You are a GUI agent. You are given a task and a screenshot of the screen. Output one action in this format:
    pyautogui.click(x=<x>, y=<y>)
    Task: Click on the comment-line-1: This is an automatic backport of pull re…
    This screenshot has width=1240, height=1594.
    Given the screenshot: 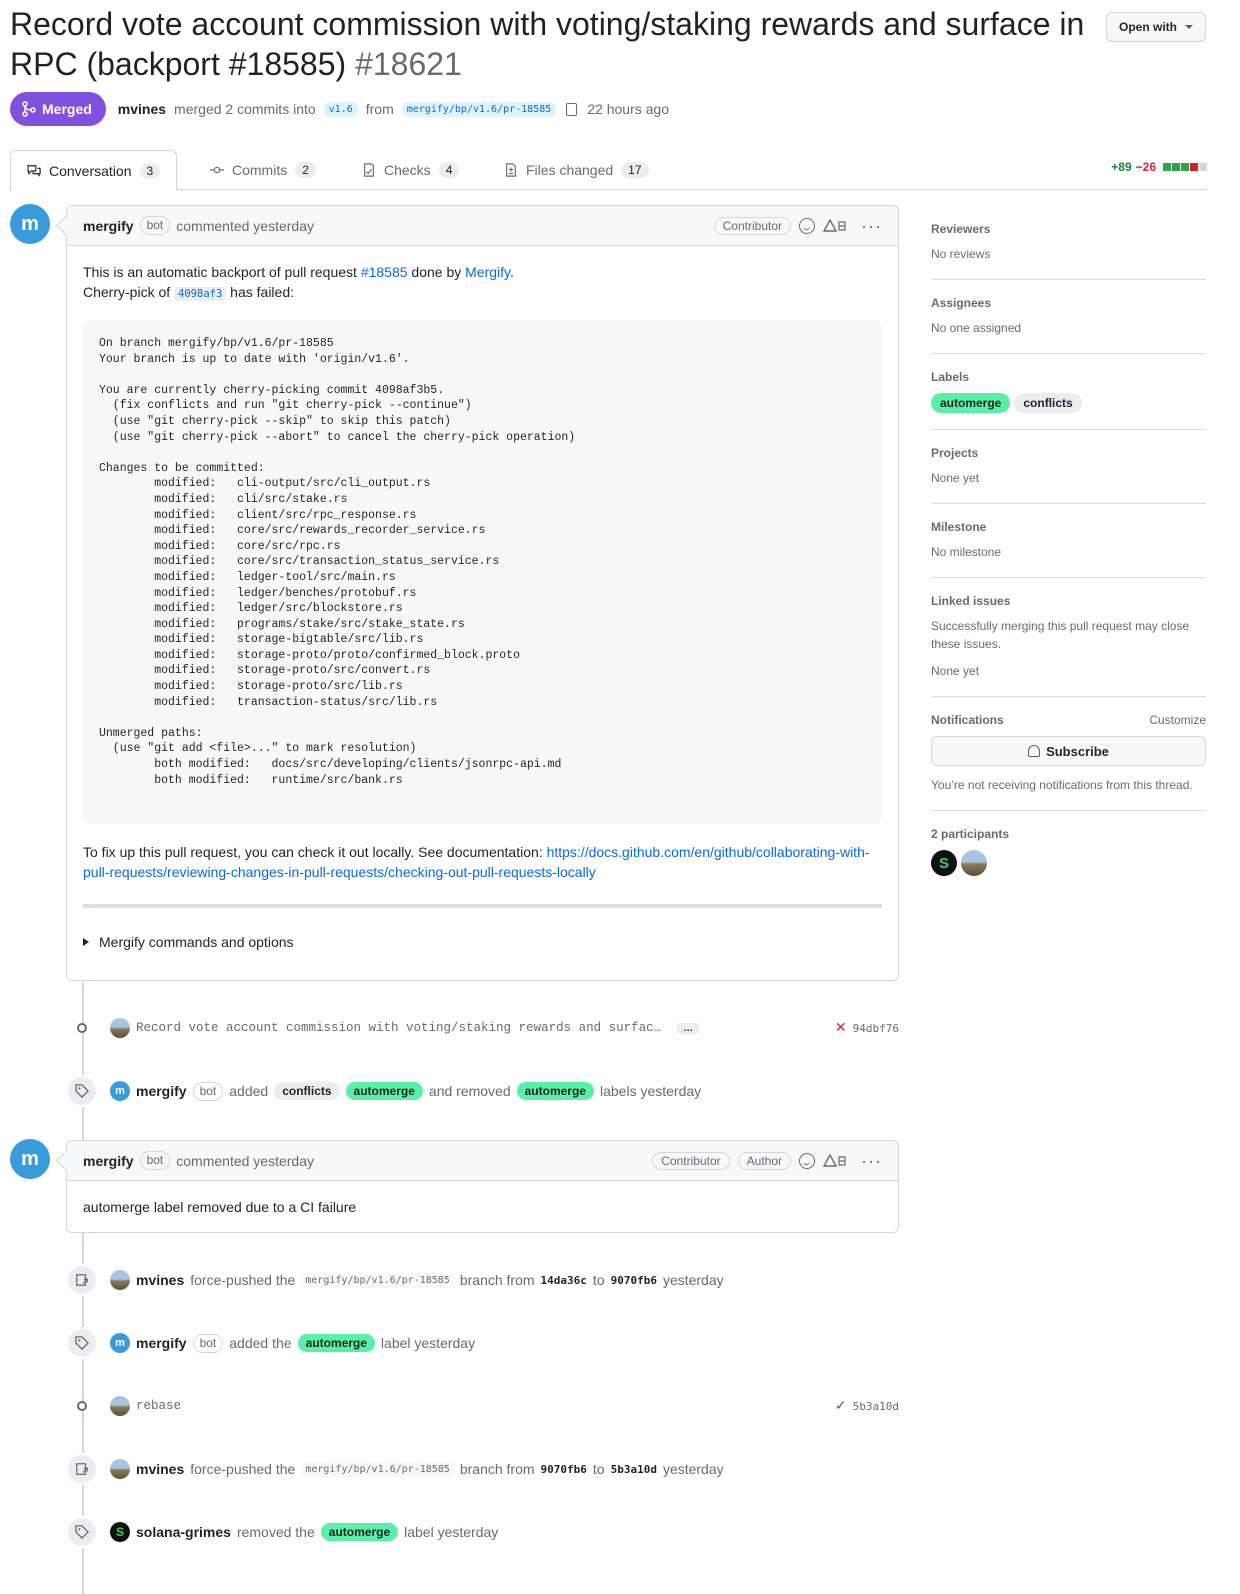 What is the action you would take?
    pyautogui.click(x=482, y=272)
    